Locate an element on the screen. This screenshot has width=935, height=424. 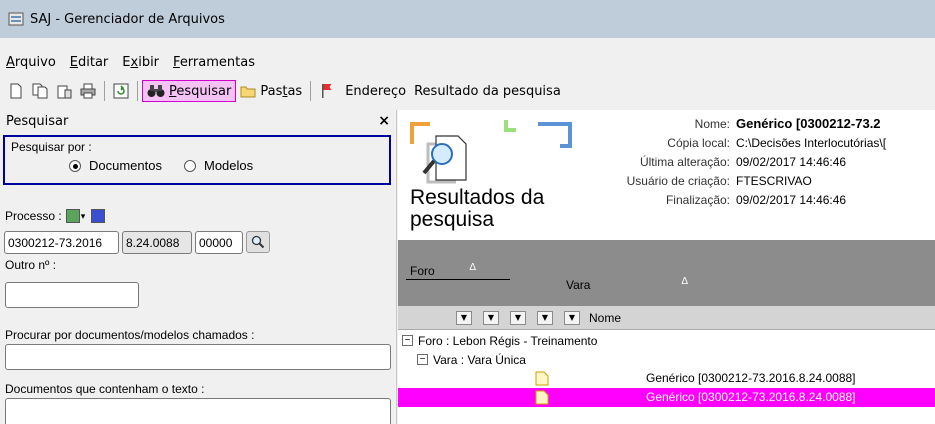
process-type-icon is located at coordinates (72, 216).